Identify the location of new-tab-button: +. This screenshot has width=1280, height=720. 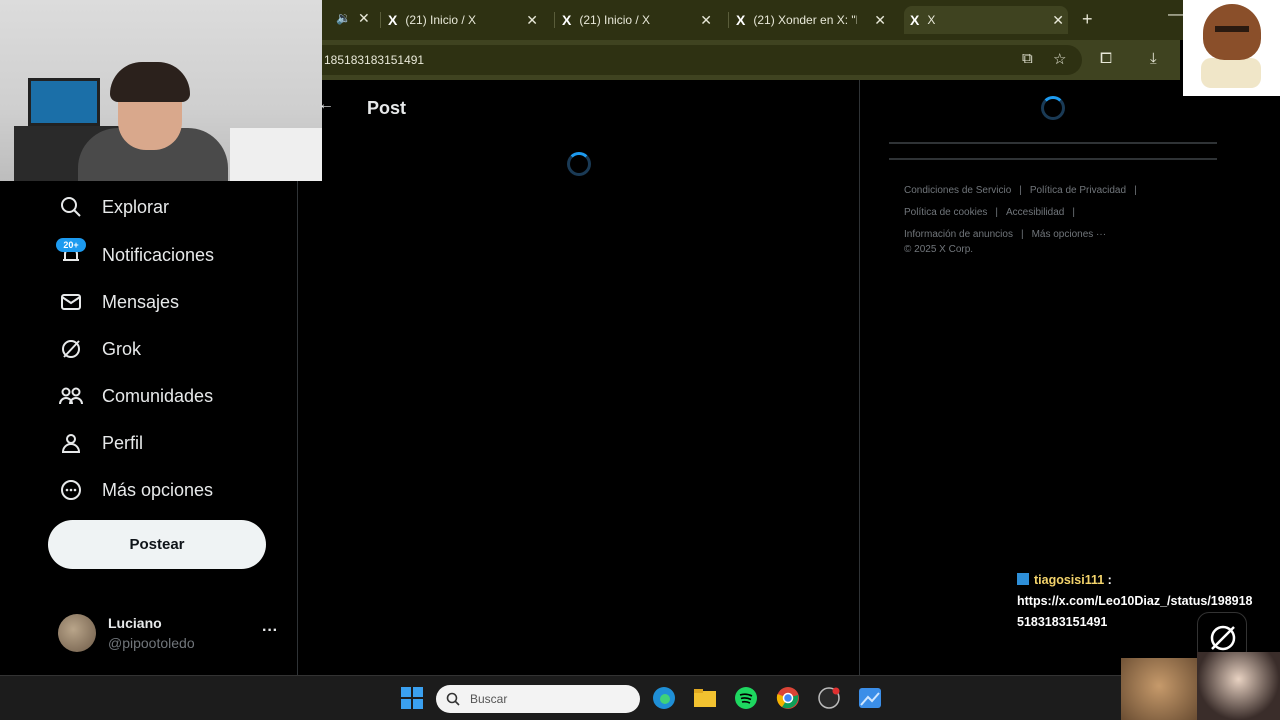
(1087, 19).